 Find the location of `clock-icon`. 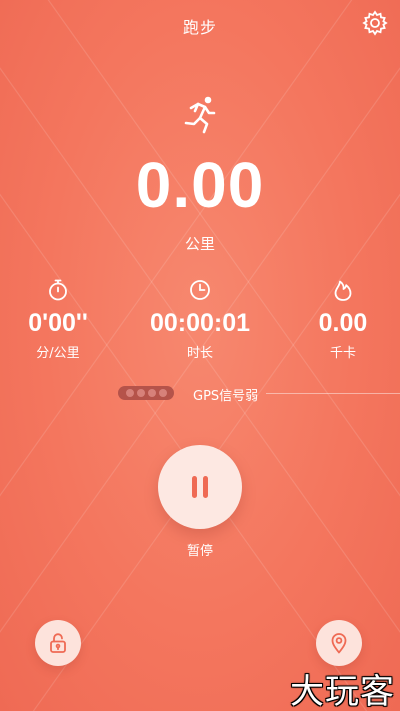

clock-icon is located at coordinates (200, 290).